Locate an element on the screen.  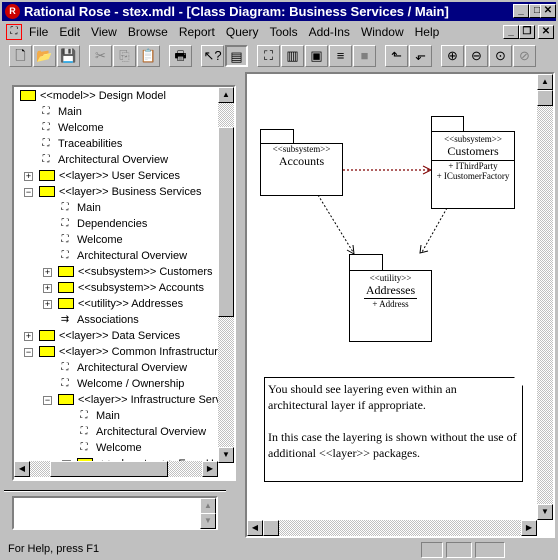
tree-item: ⛶ Welcome / Ownership is located at coordinates (121, 384).